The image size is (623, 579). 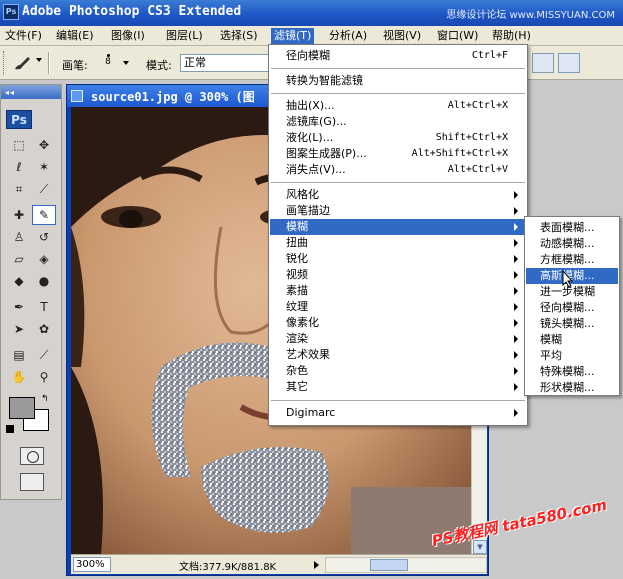 What do you see at coordinates (239, 36) in the screenshot?
I see `menu-select: 选择(S)` at bounding box center [239, 36].